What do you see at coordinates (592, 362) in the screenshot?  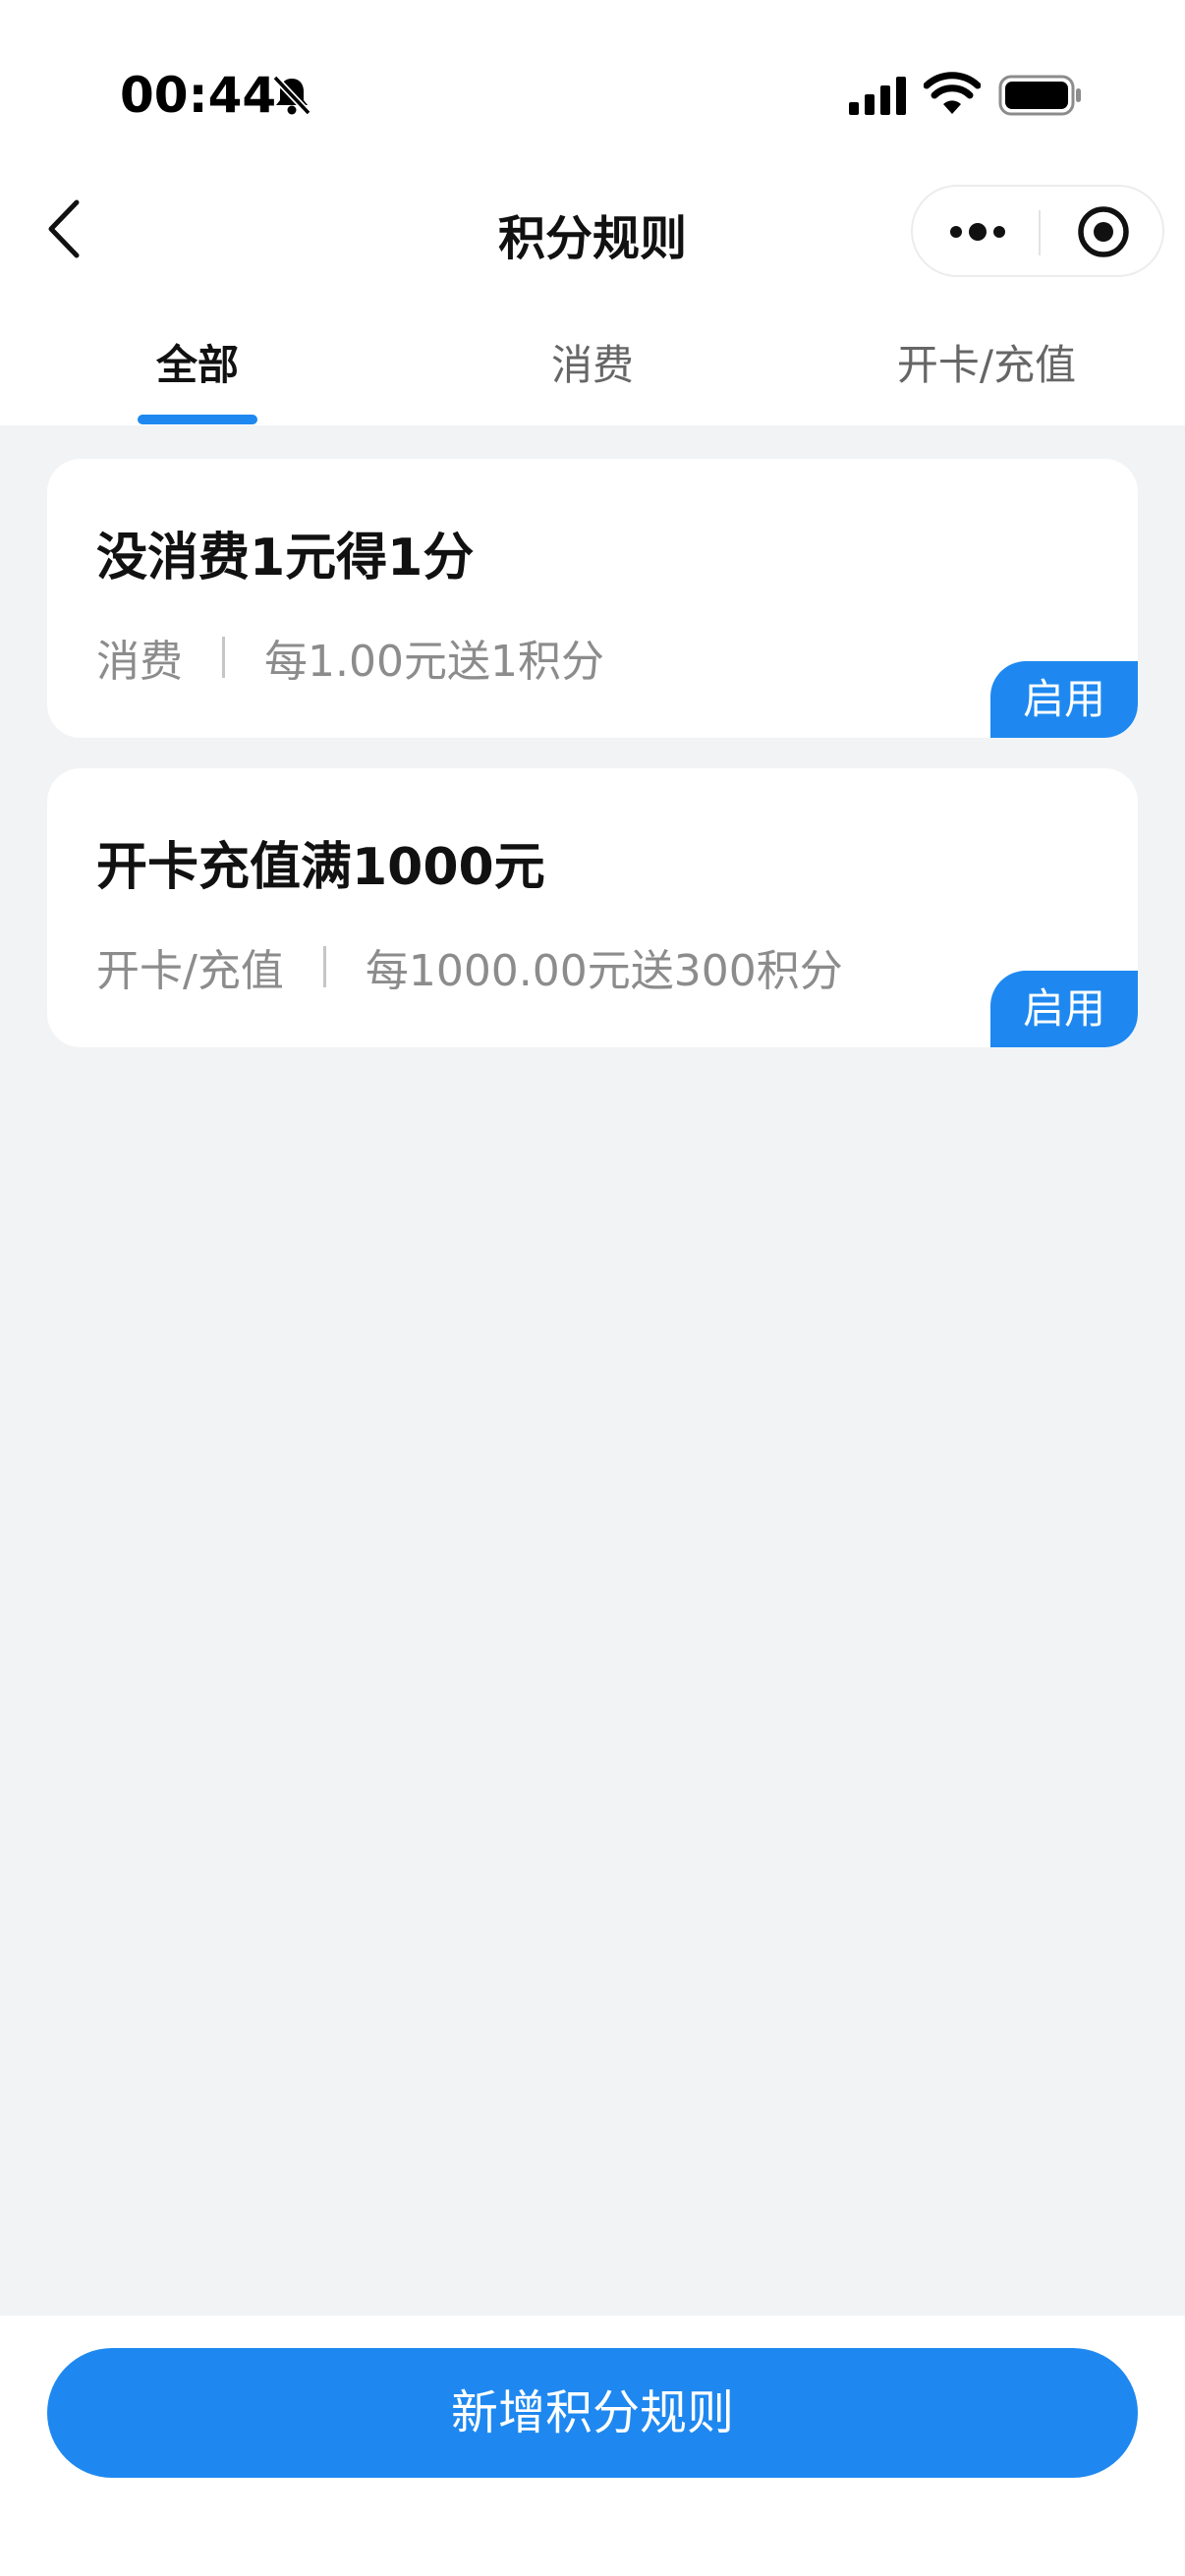 I see `tab-consumption: 消费` at bounding box center [592, 362].